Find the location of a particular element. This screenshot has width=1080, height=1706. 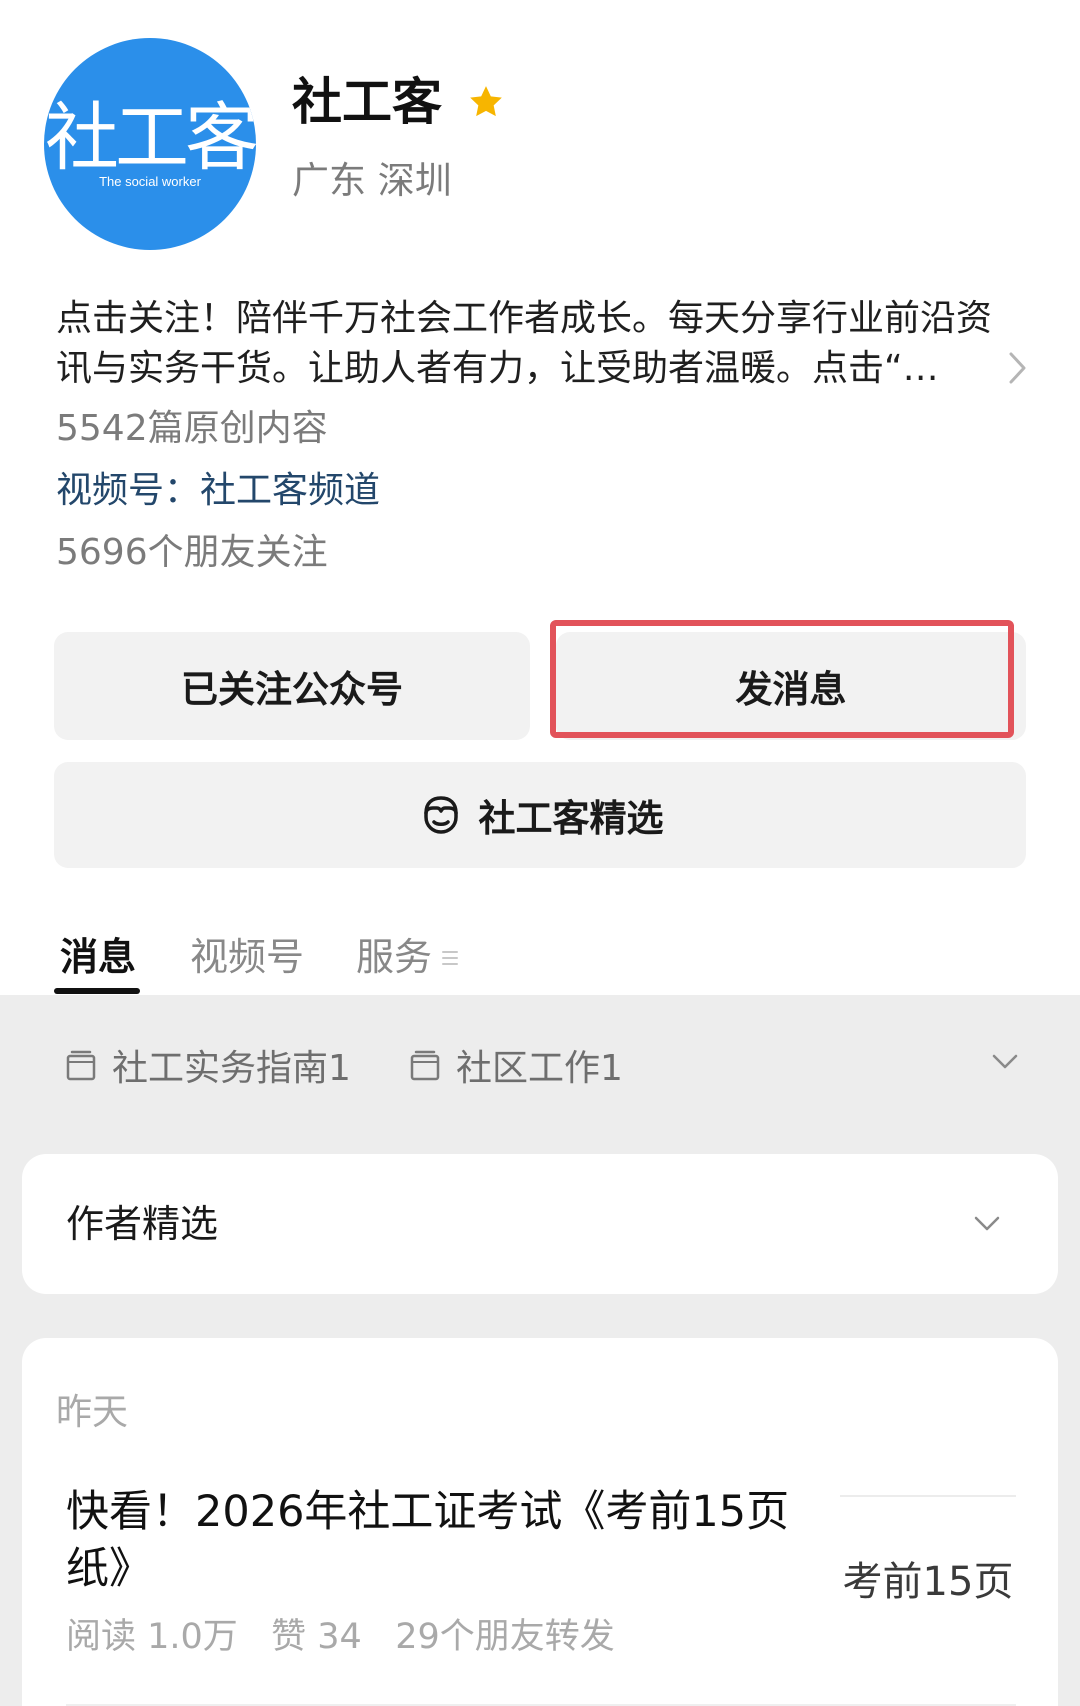

avatar-logo-text: 社工客 is located at coordinates (150, 138).